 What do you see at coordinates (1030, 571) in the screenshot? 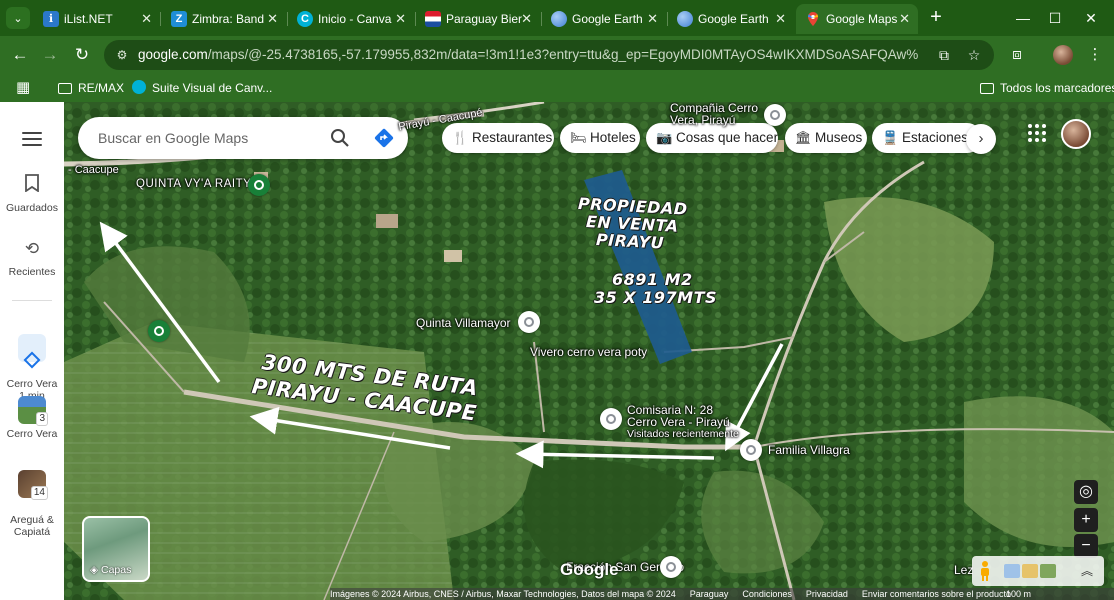
I see `map-type-thumbnails` at bounding box center [1030, 571].